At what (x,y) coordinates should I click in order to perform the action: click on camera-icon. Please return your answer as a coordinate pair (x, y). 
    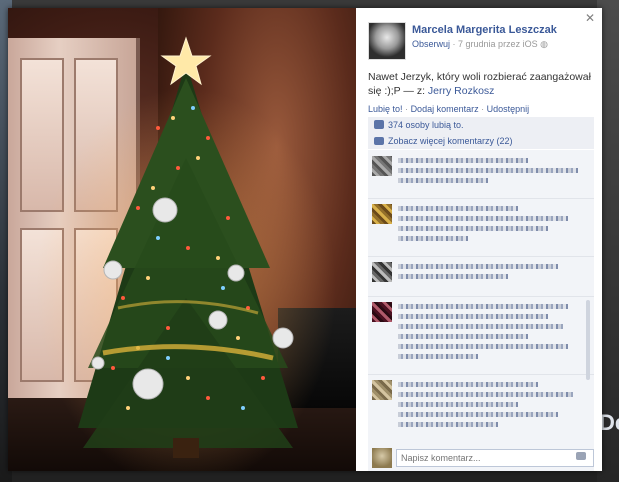
    Looking at the image, I should click on (581, 456).